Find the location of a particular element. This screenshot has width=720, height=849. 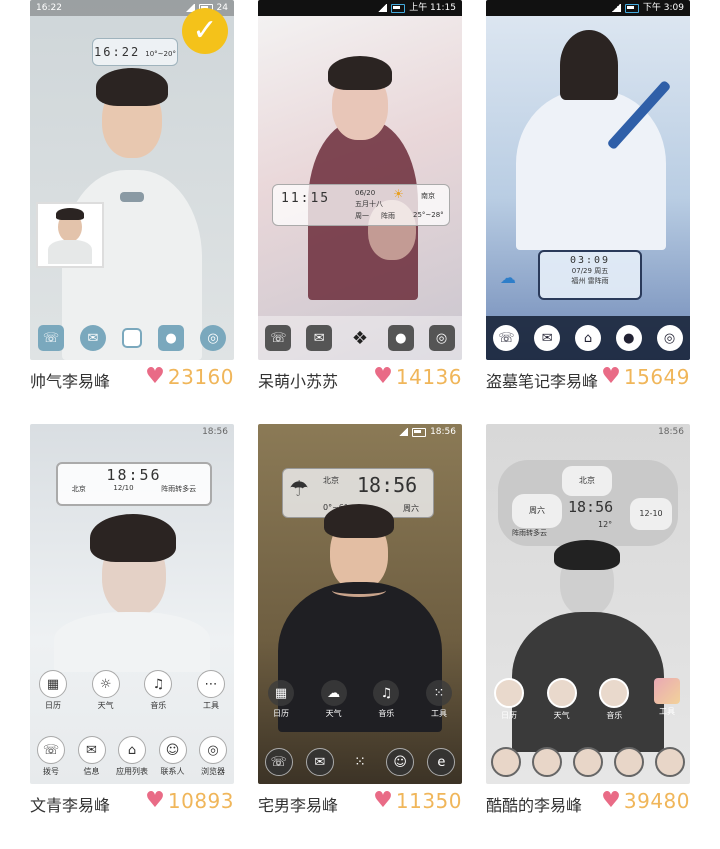

app-tools: 工具 is located at coordinates (667, 699).